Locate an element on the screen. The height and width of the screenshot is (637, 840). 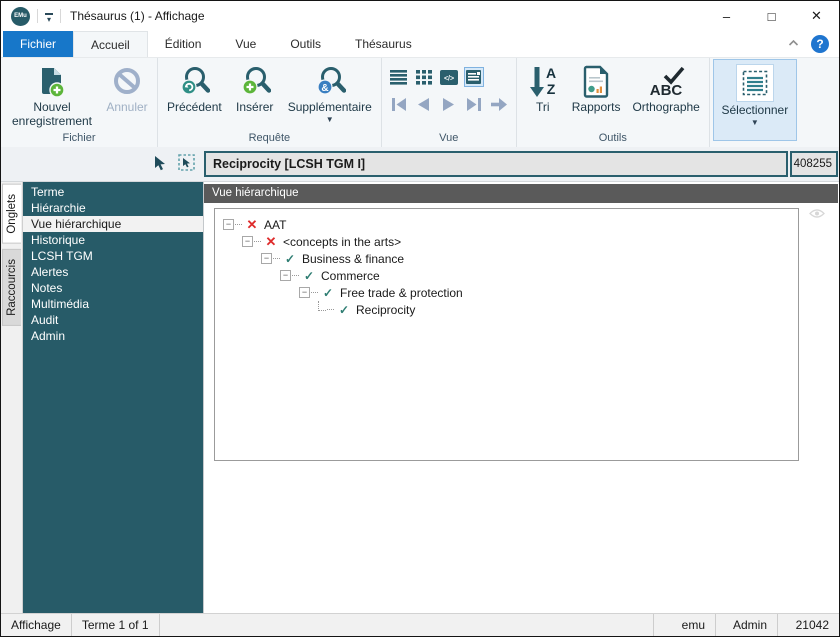
tree-row: − ✕ AAT is located at coordinates (506, 224).